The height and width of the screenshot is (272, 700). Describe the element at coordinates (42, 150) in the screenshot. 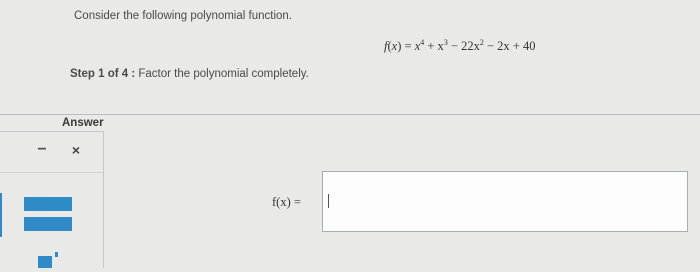

I see `minus-button: −` at that location.